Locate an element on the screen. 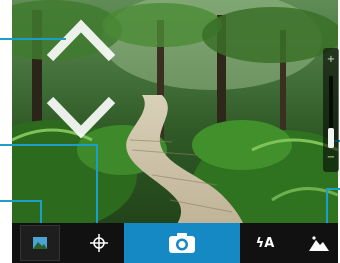  focus-button is located at coordinates (99, 243).